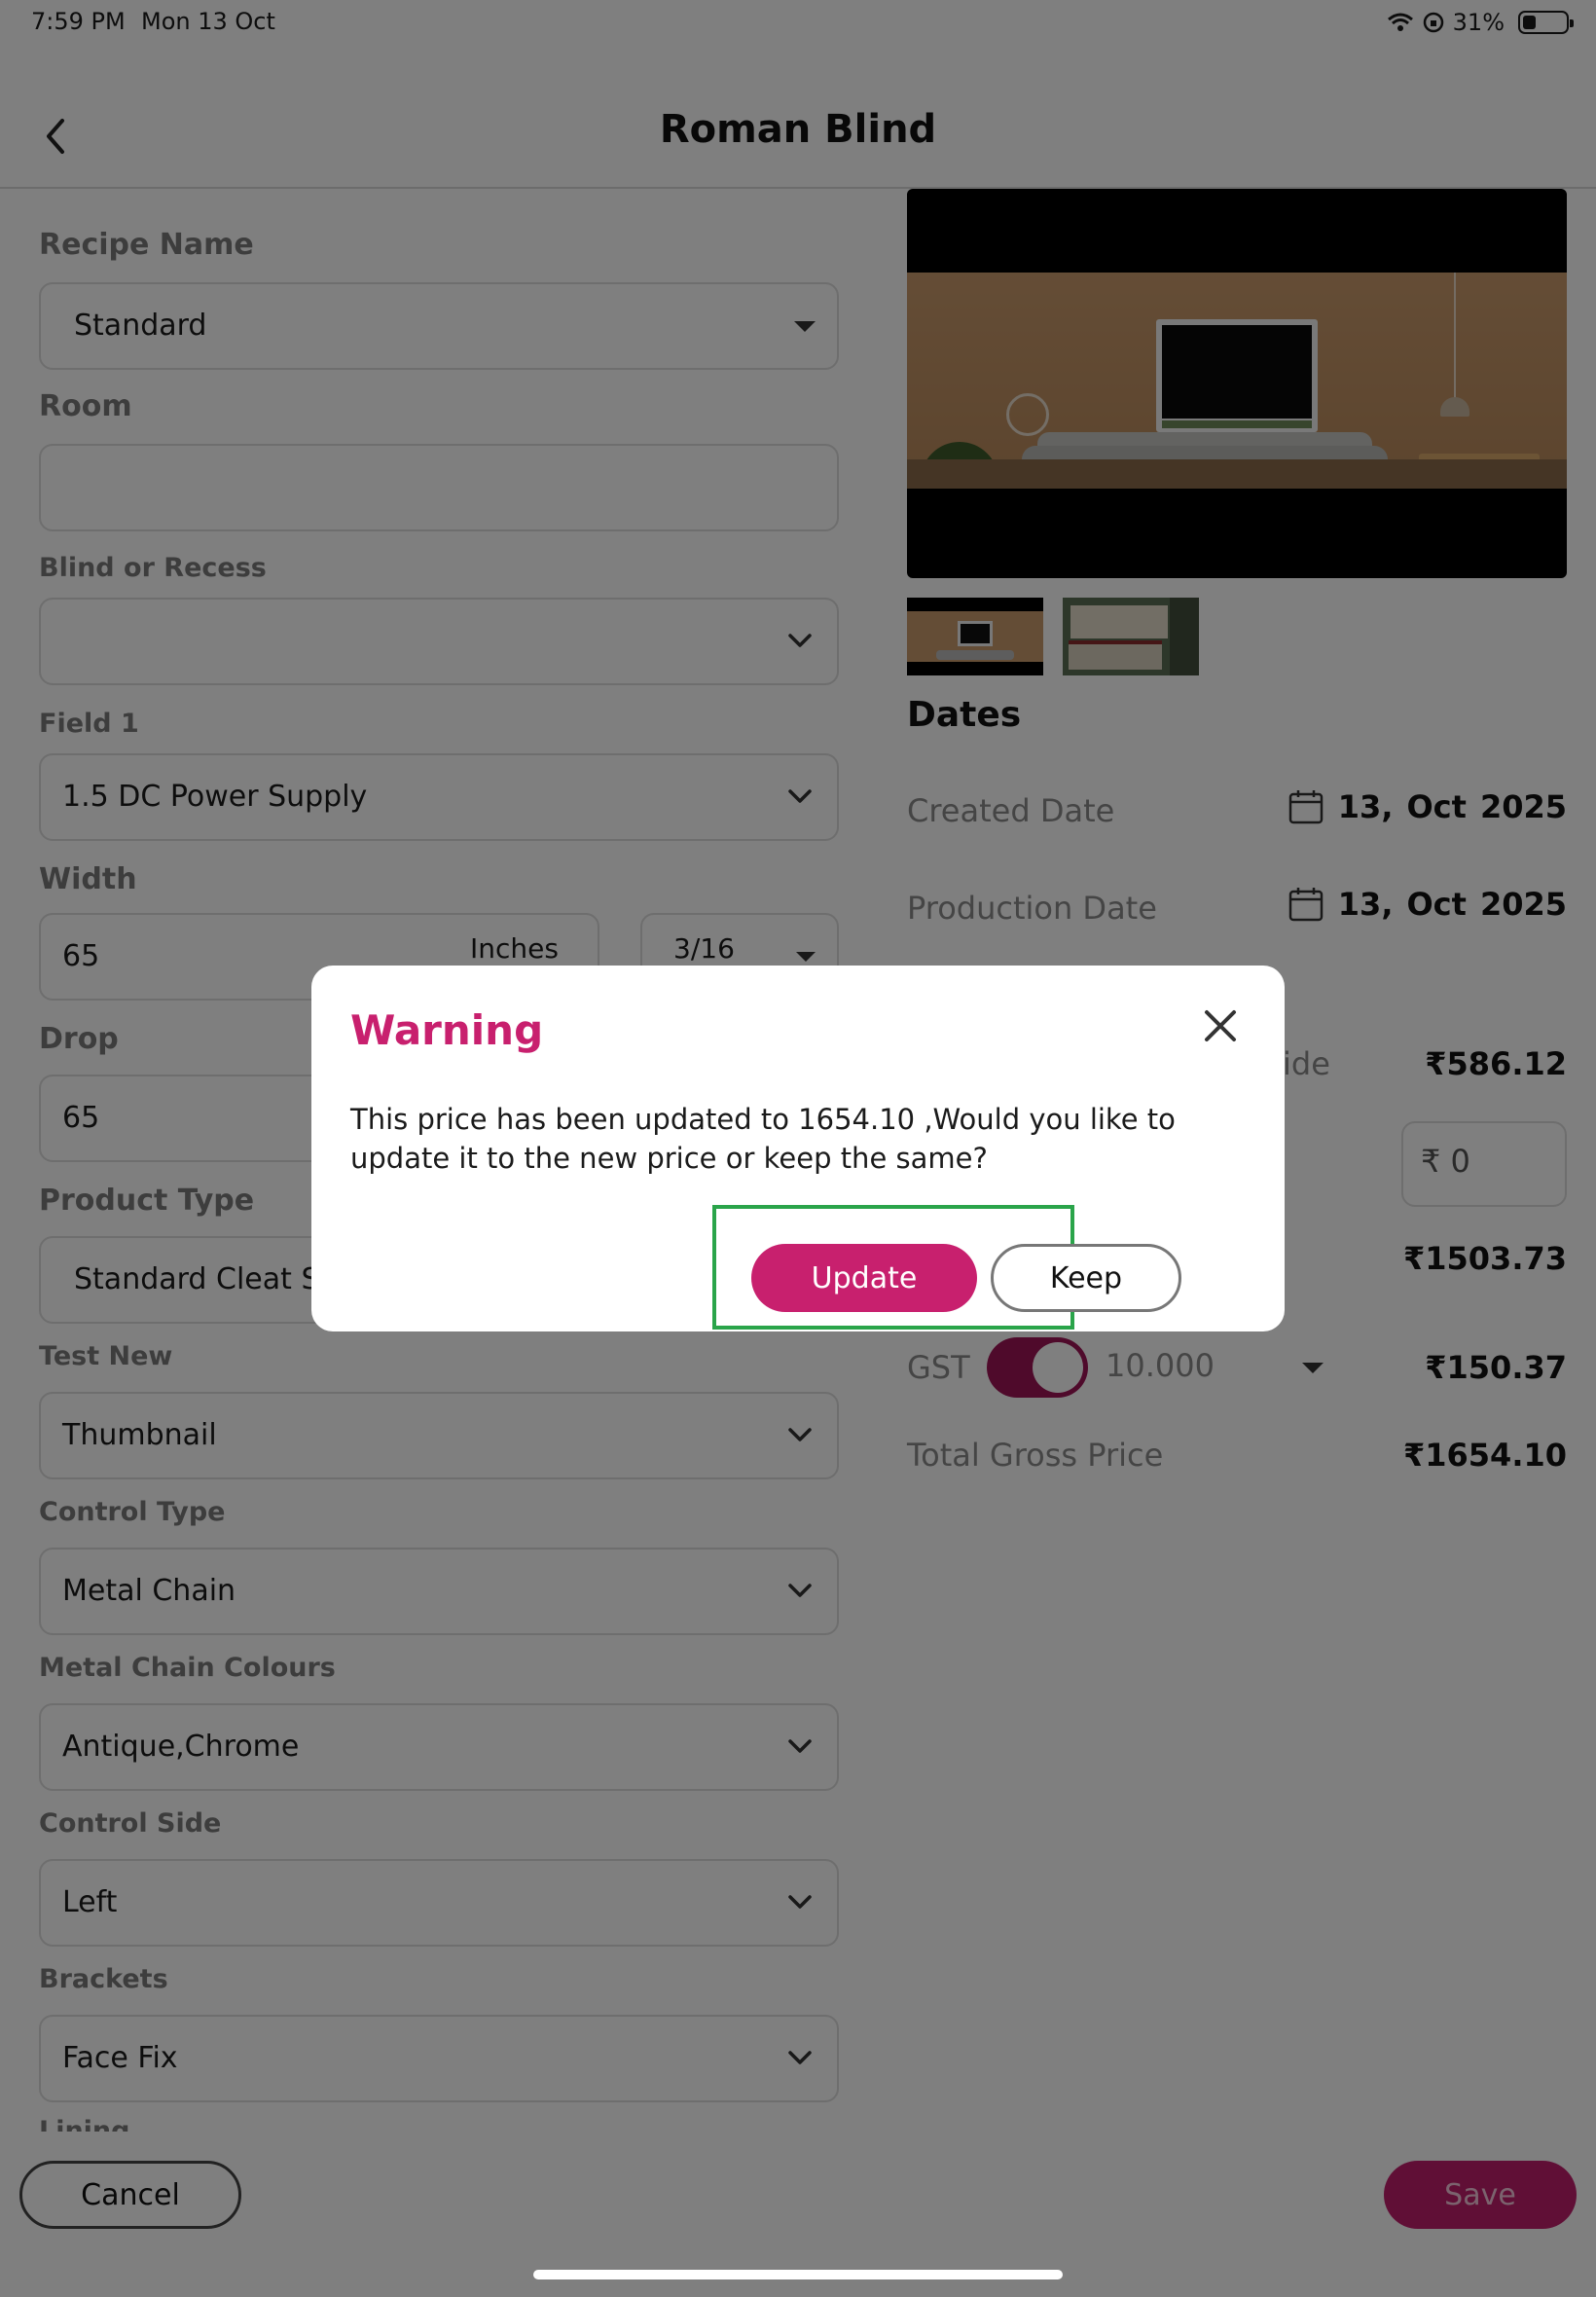  What do you see at coordinates (447, 1030) in the screenshot?
I see `dialog-title: Warning` at bounding box center [447, 1030].